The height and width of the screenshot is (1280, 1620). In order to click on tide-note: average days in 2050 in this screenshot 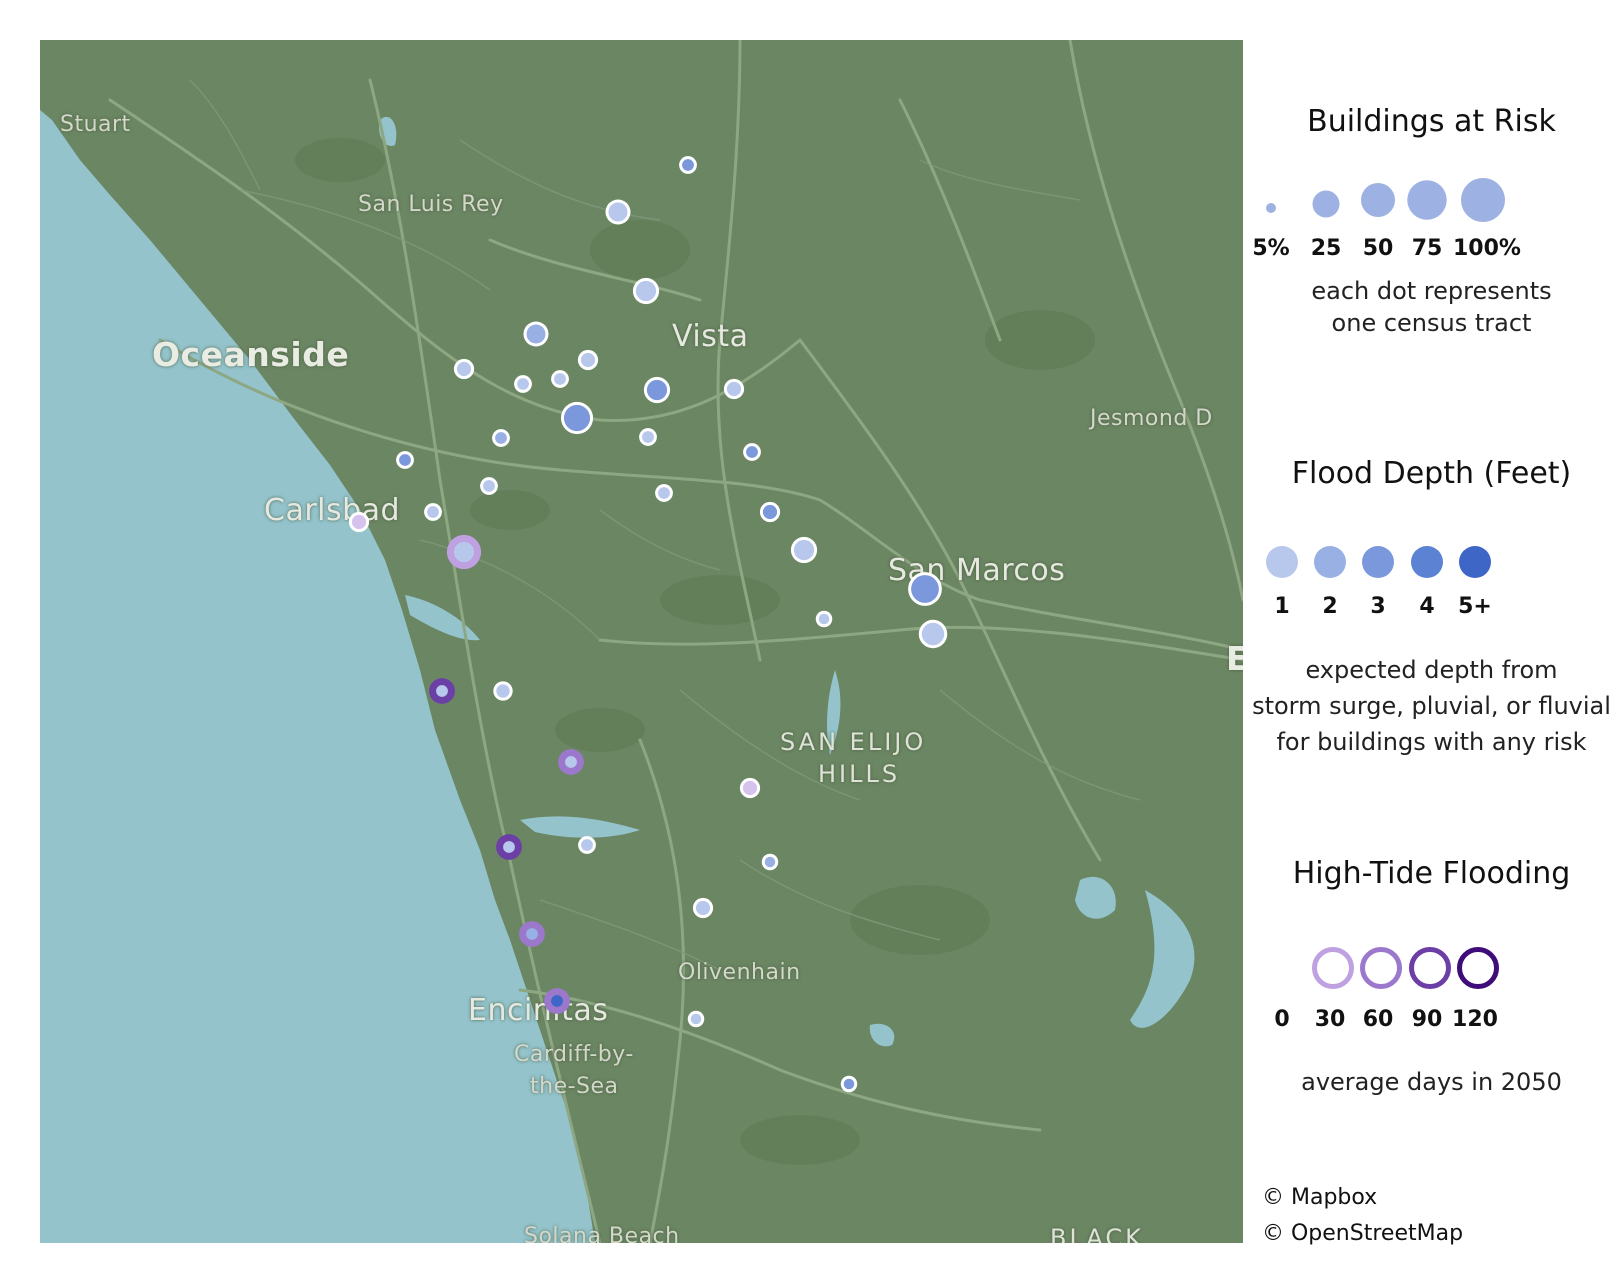, I will do `click(1431, 1082)`.